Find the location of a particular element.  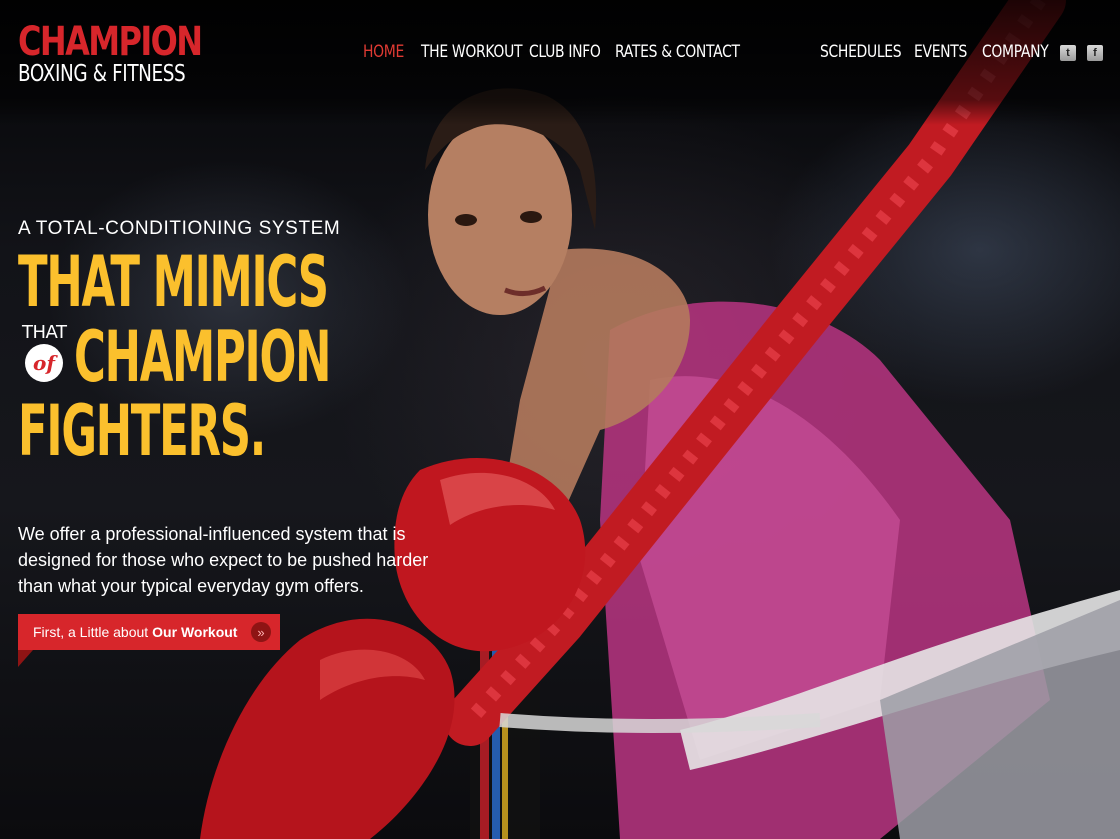

hero-connector-that: THAT is located at coordinates (44, 332).